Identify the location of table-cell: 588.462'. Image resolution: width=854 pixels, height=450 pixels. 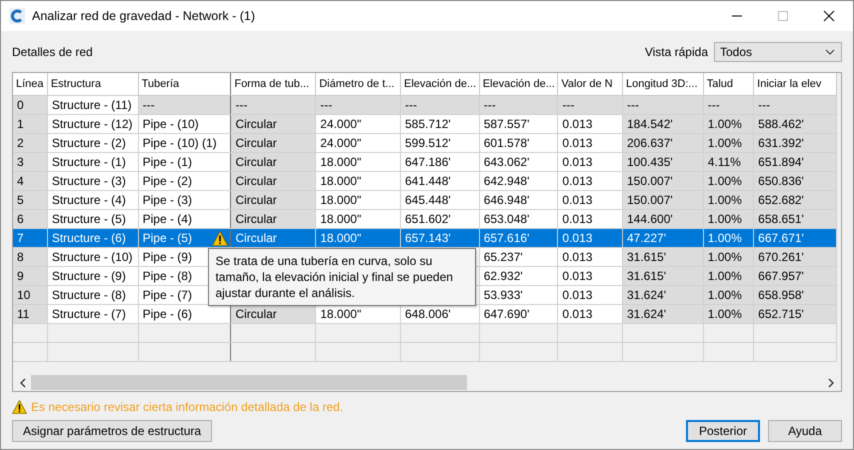
(795, 124).